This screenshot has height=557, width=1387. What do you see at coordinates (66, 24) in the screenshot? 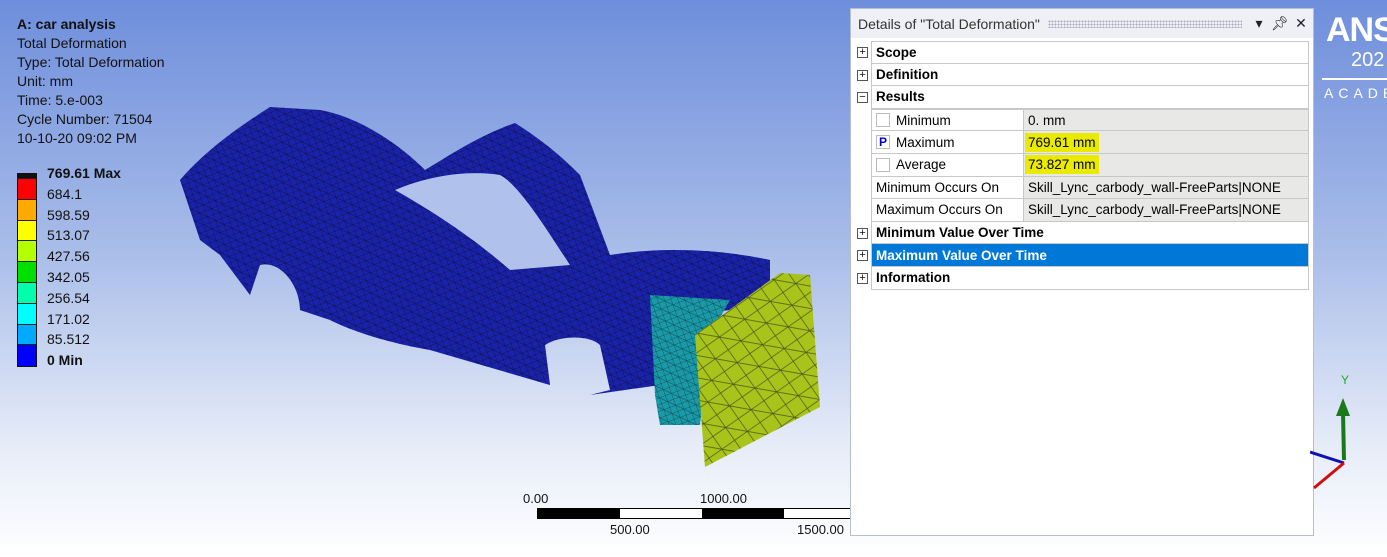
I see `analysis-title: A: car analysis` at bounding box center [66, 24].